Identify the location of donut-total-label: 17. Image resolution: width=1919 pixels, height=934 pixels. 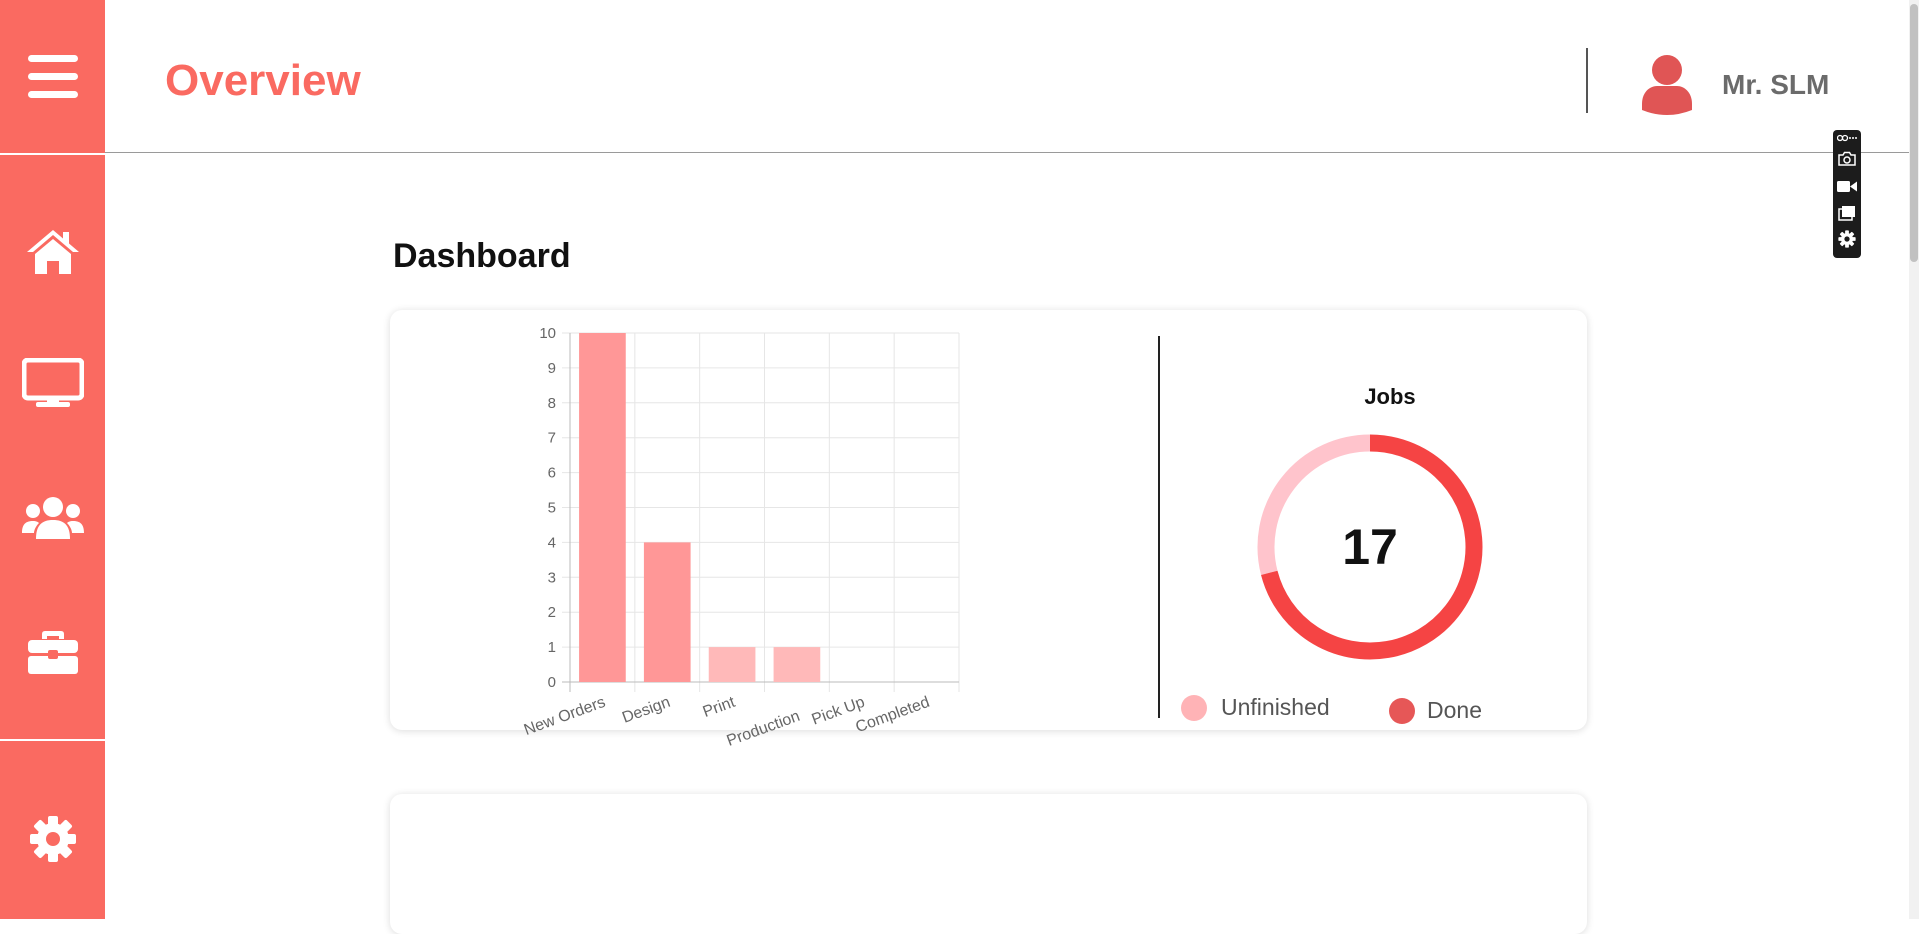
(1370, 547).